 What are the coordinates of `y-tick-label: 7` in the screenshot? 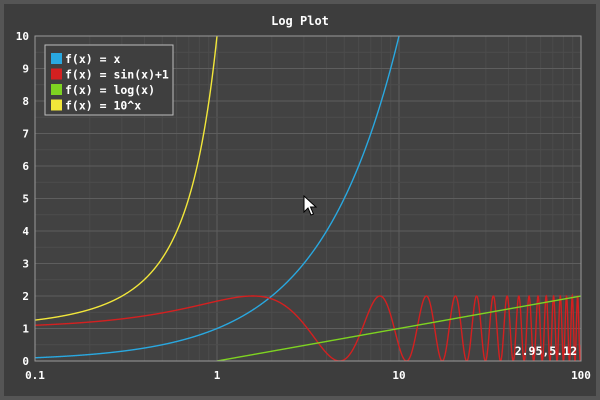 It's located at (25, 134).